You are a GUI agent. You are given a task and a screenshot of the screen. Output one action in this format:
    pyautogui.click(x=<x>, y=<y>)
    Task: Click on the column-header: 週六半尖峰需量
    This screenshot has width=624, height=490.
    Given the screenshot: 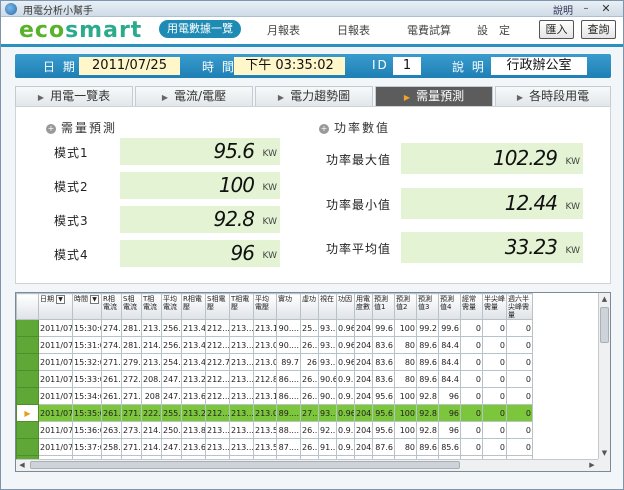 What is the action you would take?
    pyautogui.click(x=519, y=306)
    